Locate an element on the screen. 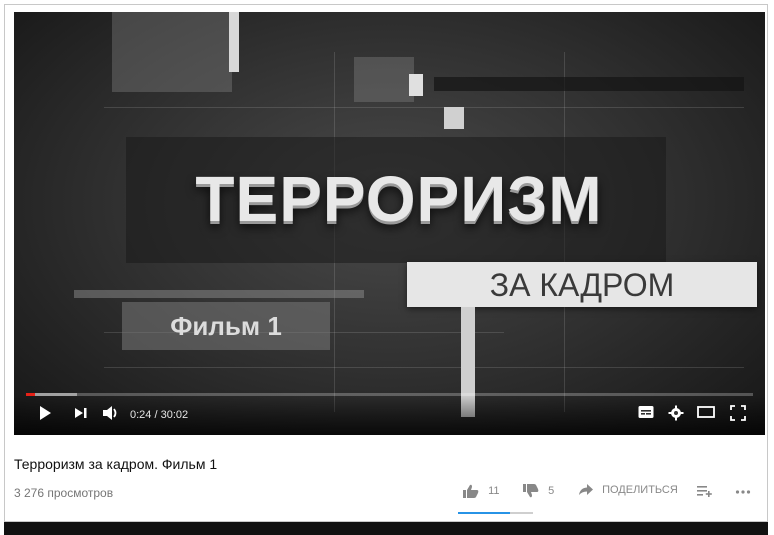  theater-mode-button is located at coordinates (706, 413).